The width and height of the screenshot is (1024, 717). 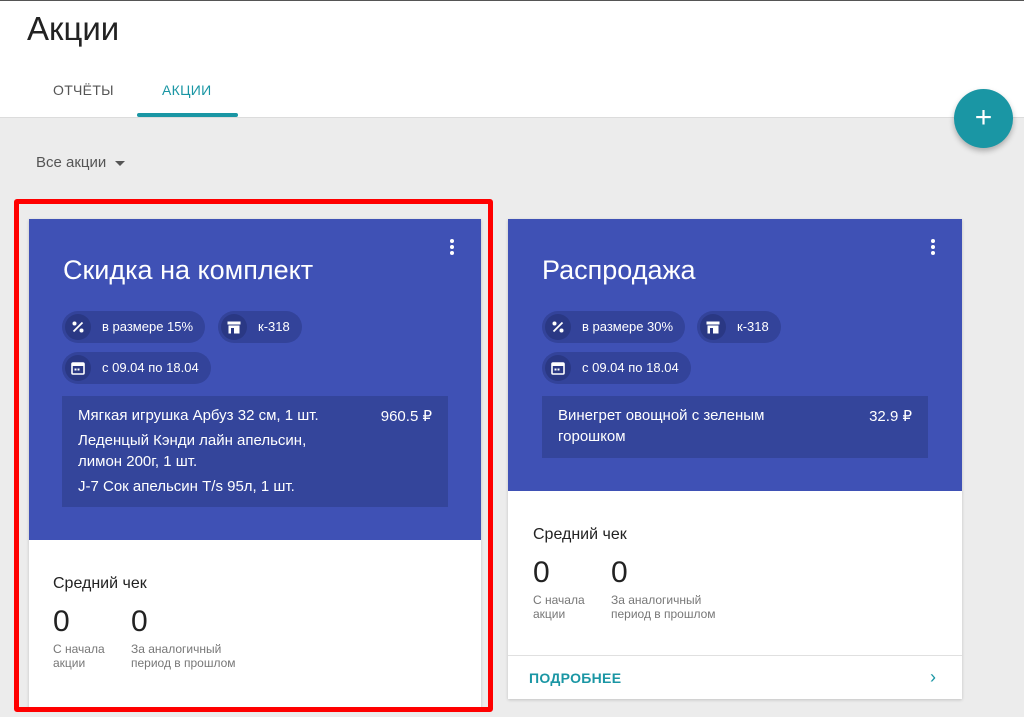 I want to click on filter-selected-value: Все акции, so click(x=71, y=162).